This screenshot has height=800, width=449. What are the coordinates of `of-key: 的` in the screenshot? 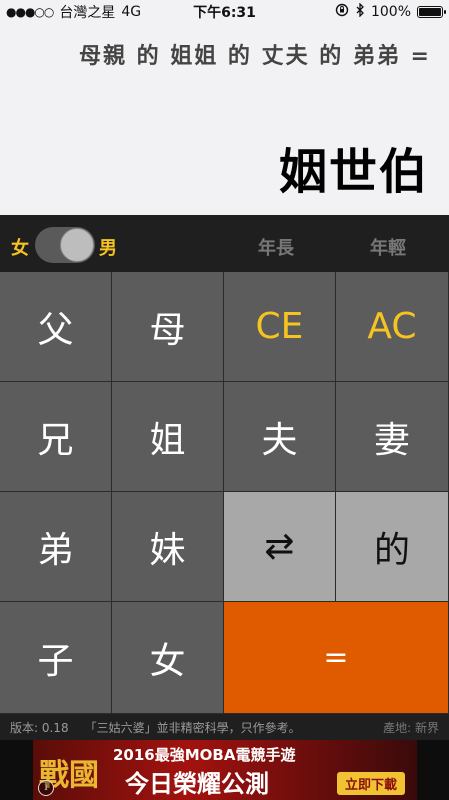 It's located at (392, 547).